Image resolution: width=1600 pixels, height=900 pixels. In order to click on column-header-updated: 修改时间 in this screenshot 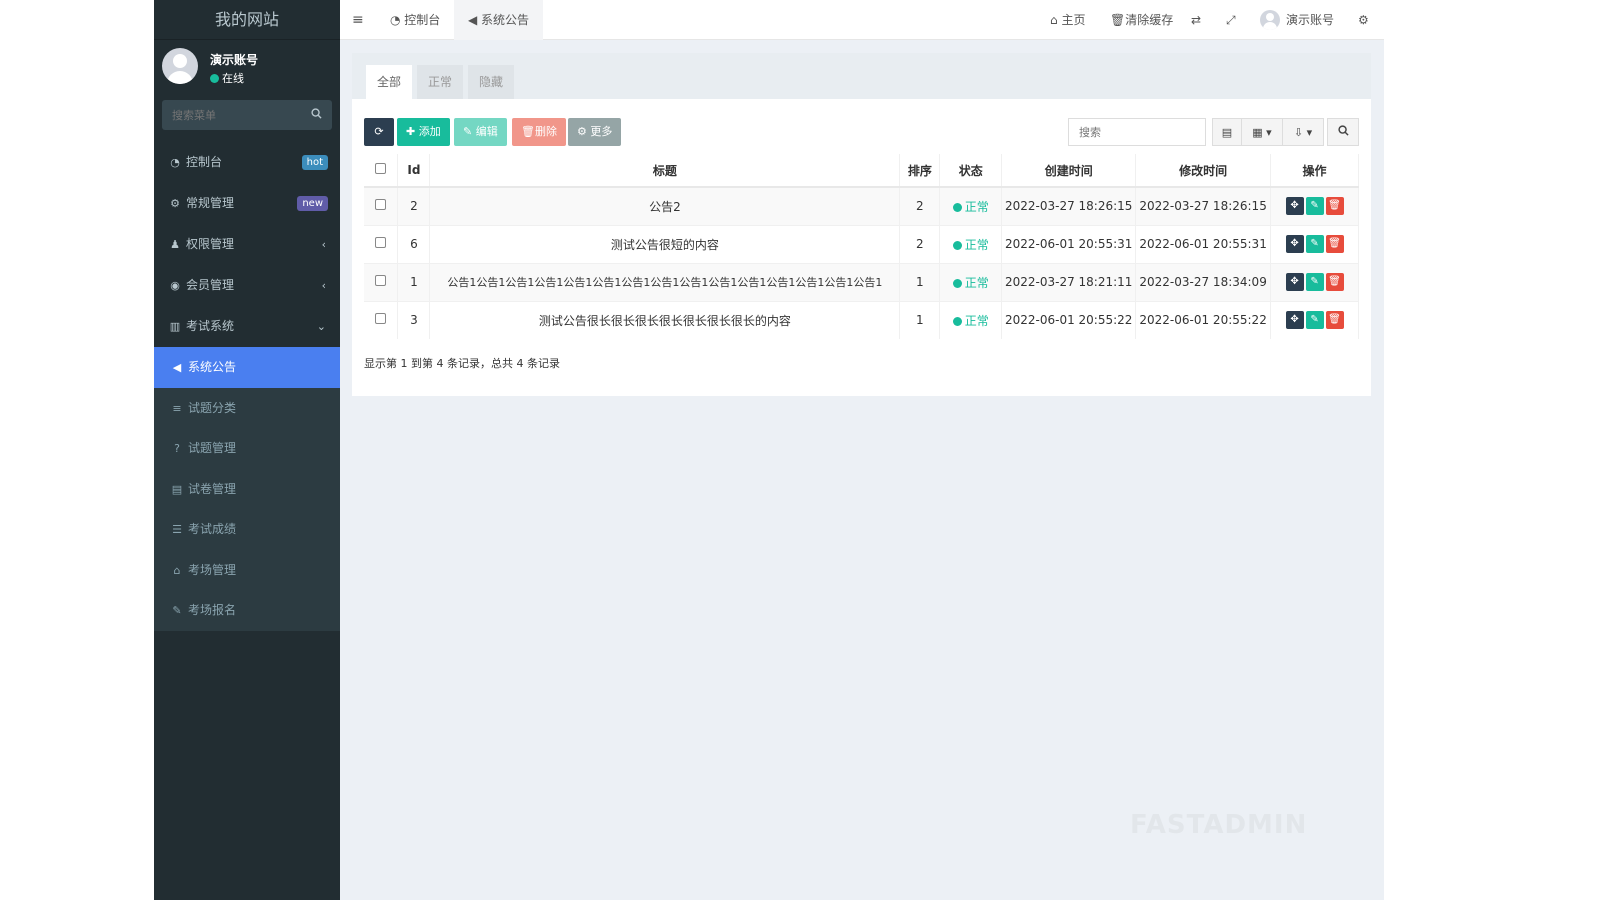, I will do `click(1203, 171)`.